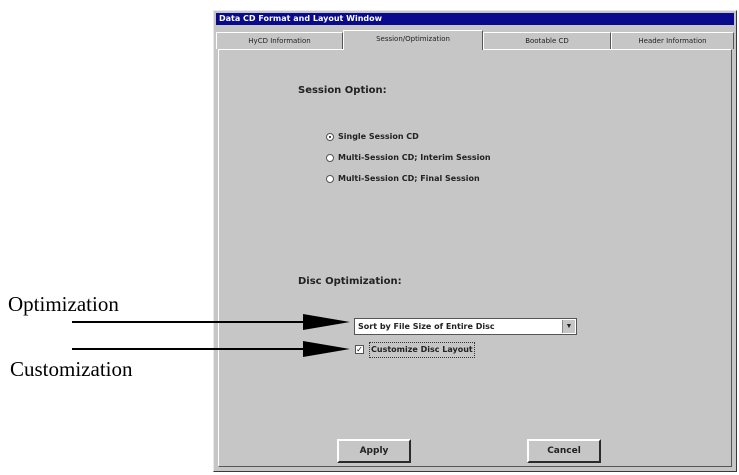 This screenshot has width=739, height=475. What do you see at coordinates (211, 349) in the screenshot?
I see `arrow-customization` at bounding box center [211, 349].